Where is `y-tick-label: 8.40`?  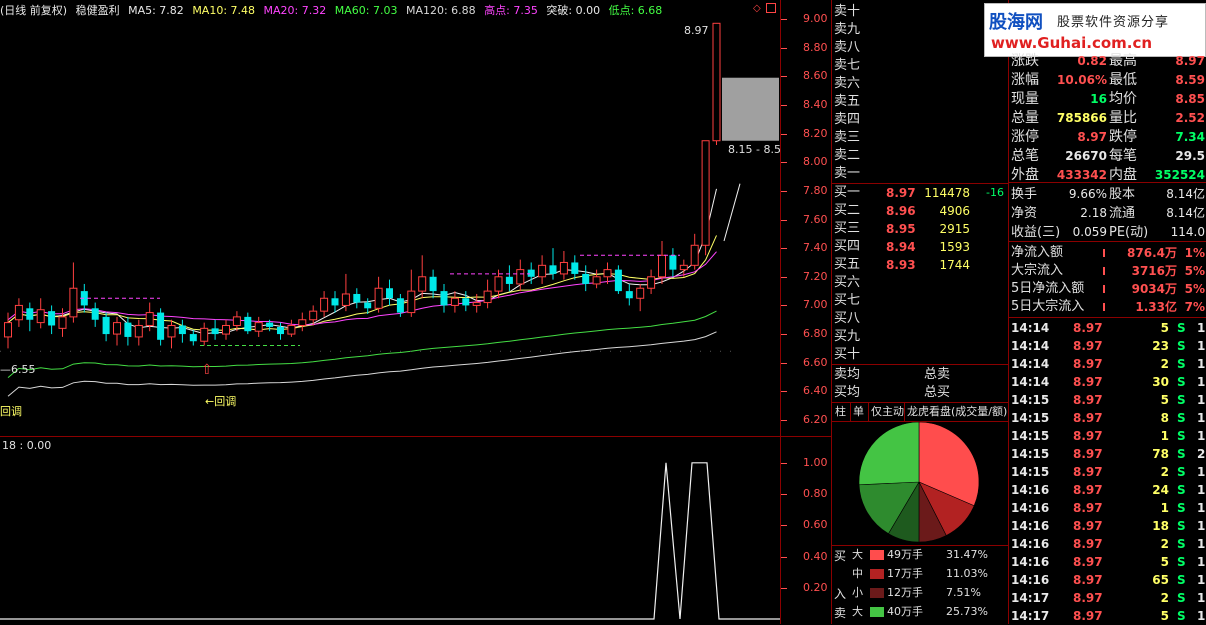
y-tick-label: 8.40 is located at coordinates (815, 104).